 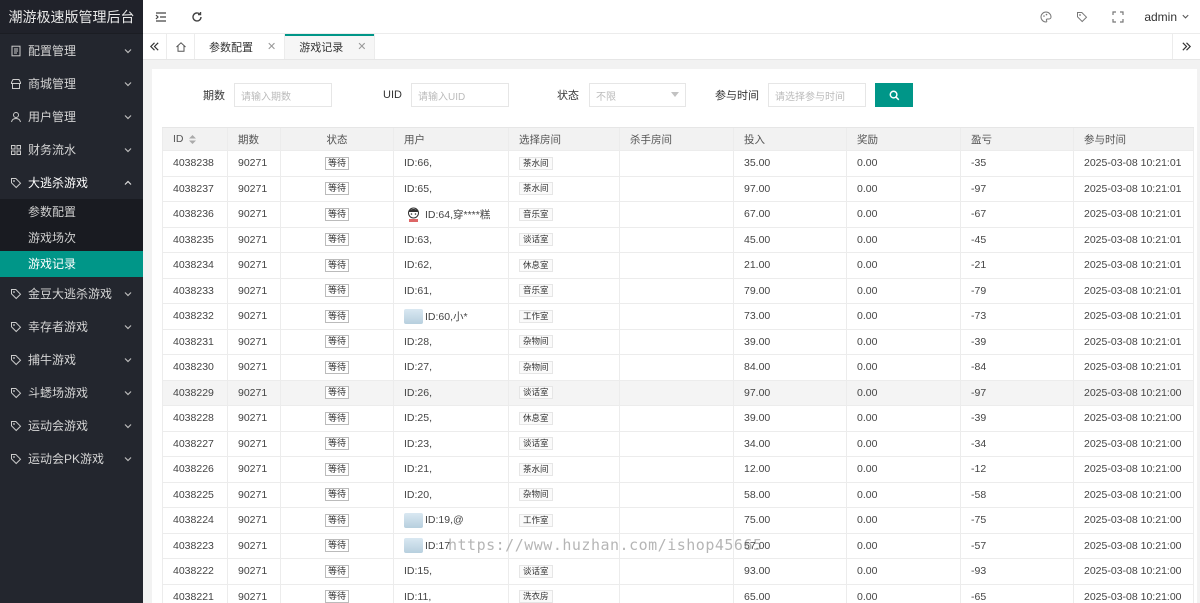 What do you see at coordinates (192, 139) in the screenshot?
I see `sort-icon` at bounding box center [192, 139].